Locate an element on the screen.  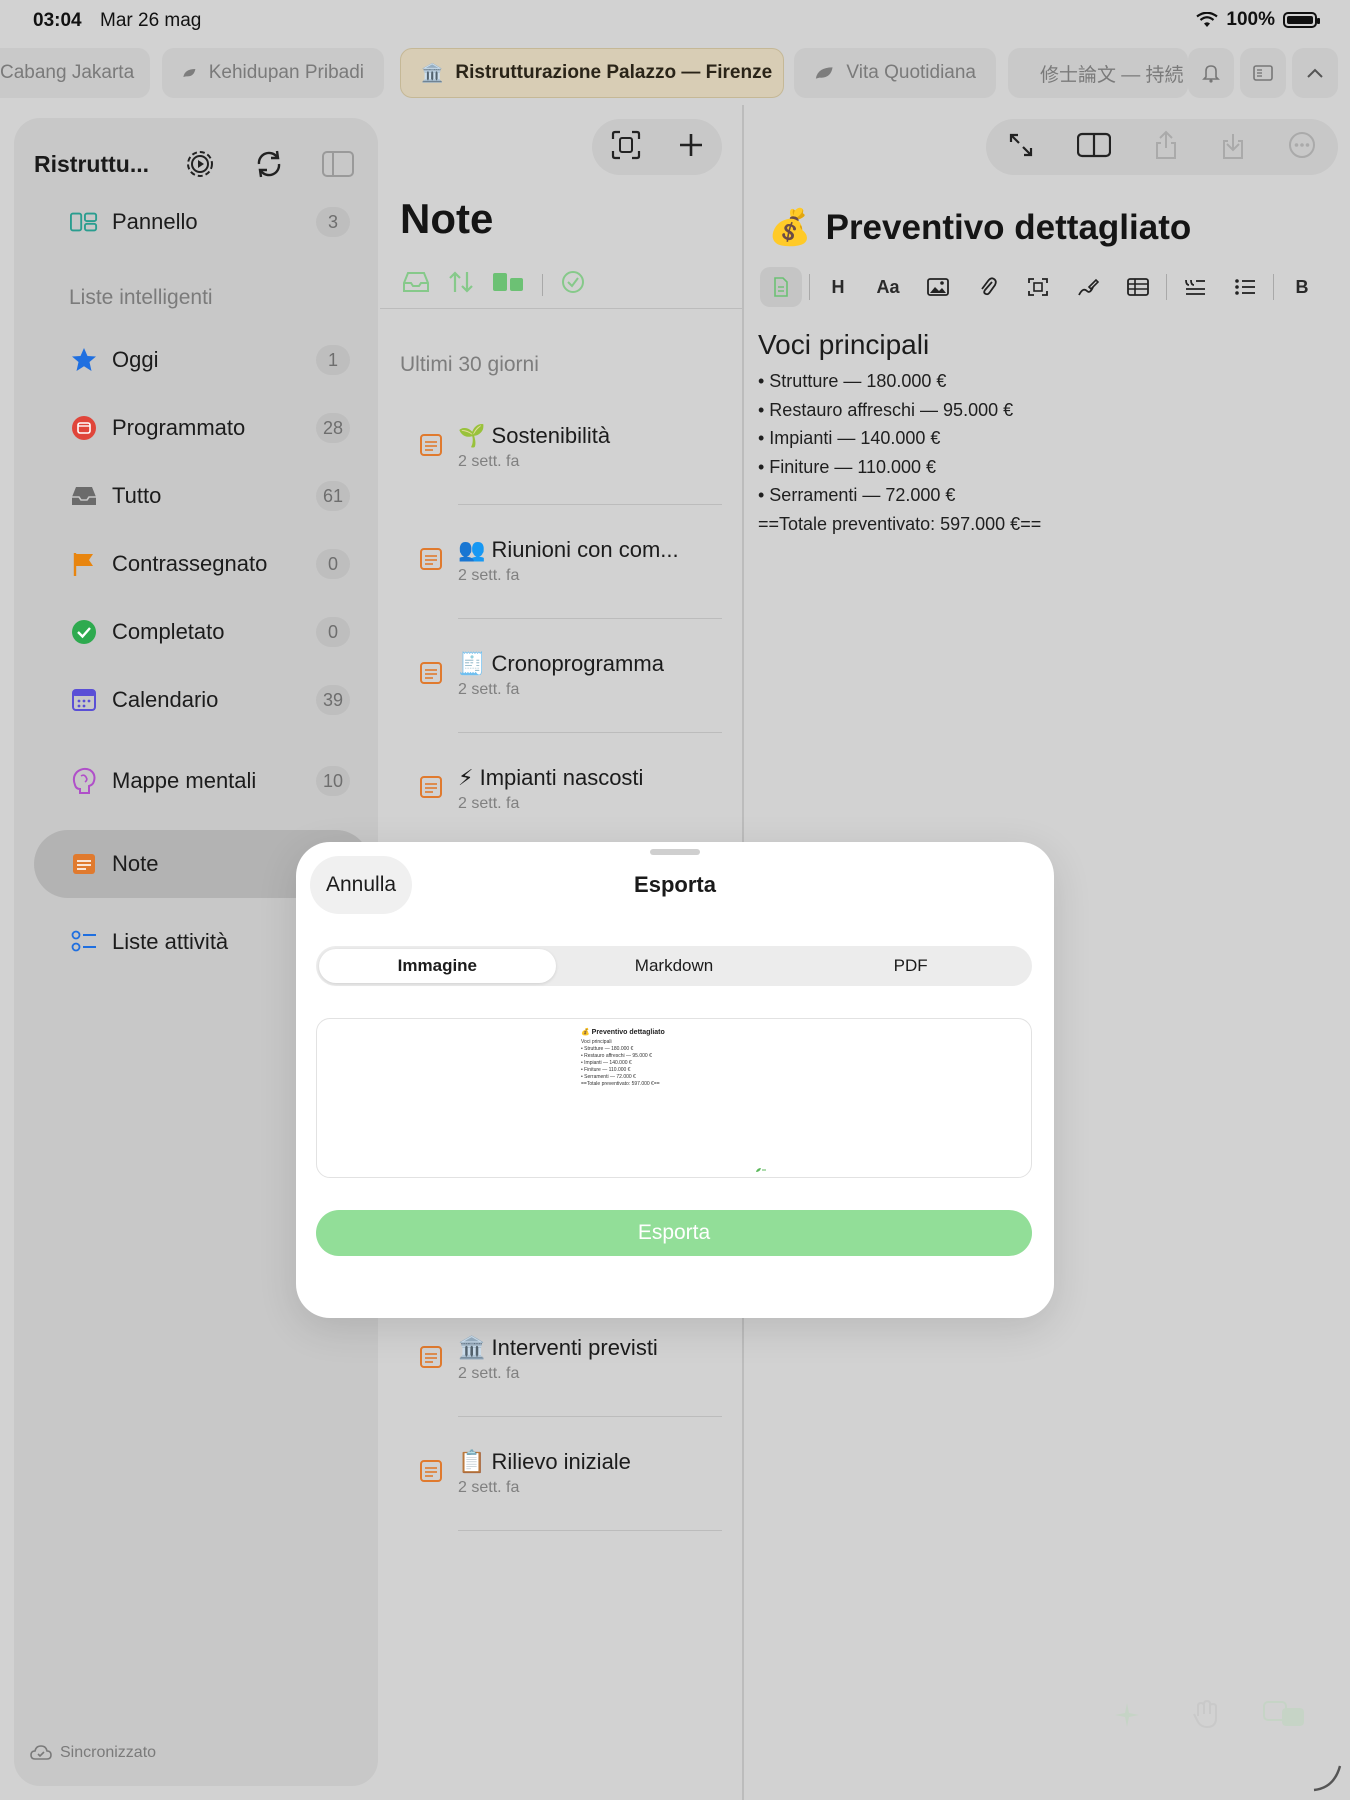
export-button: Esporta is located at coordinates (674, 1233).